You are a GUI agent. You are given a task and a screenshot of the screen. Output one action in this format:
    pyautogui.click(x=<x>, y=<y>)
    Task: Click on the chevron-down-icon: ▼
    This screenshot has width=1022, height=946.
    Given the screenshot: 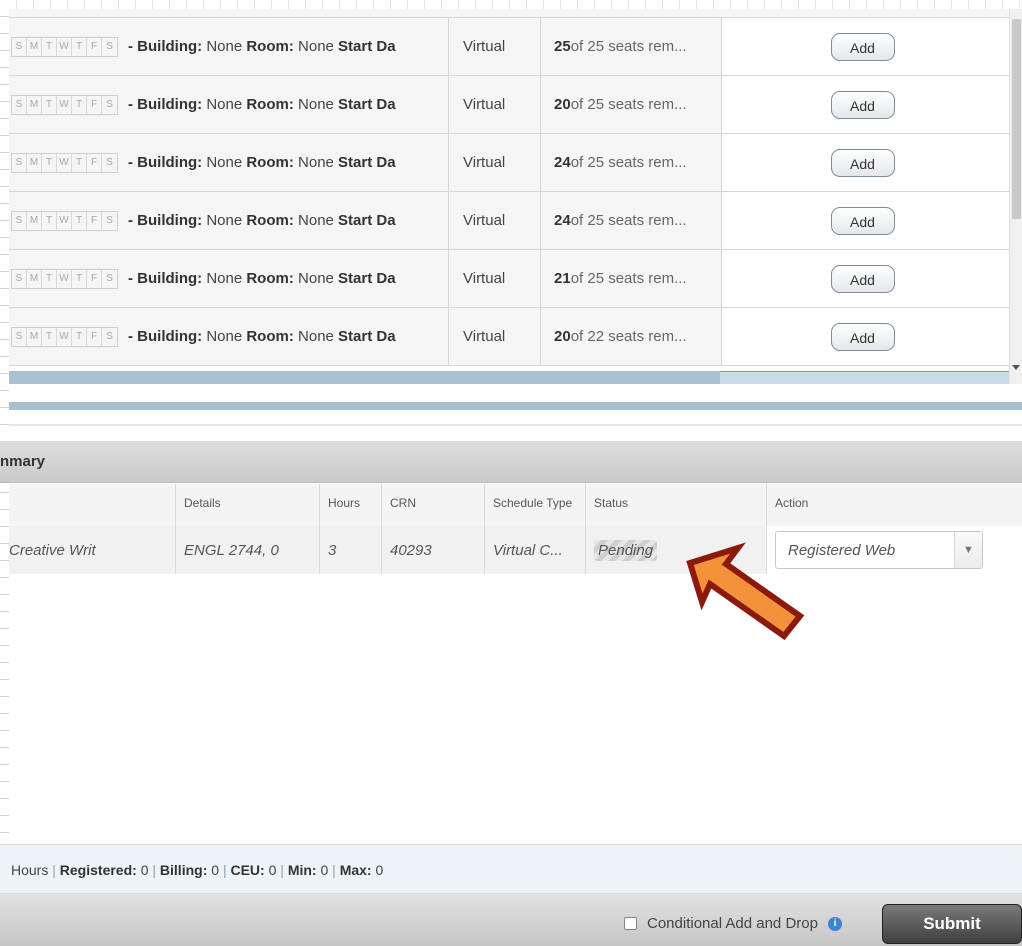 What is the action you would take?
    pyautogui.click(x=968, y=550)
    